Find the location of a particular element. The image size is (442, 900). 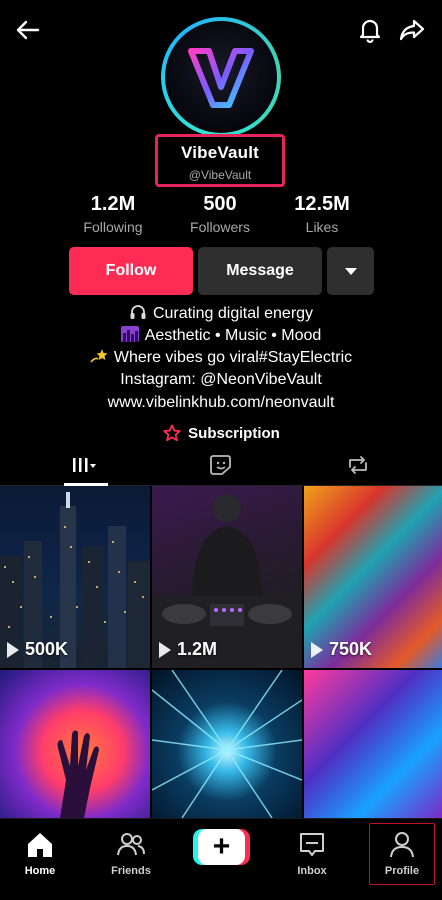

stat-followers: 500 Followers is located at coordinates (220, 214).